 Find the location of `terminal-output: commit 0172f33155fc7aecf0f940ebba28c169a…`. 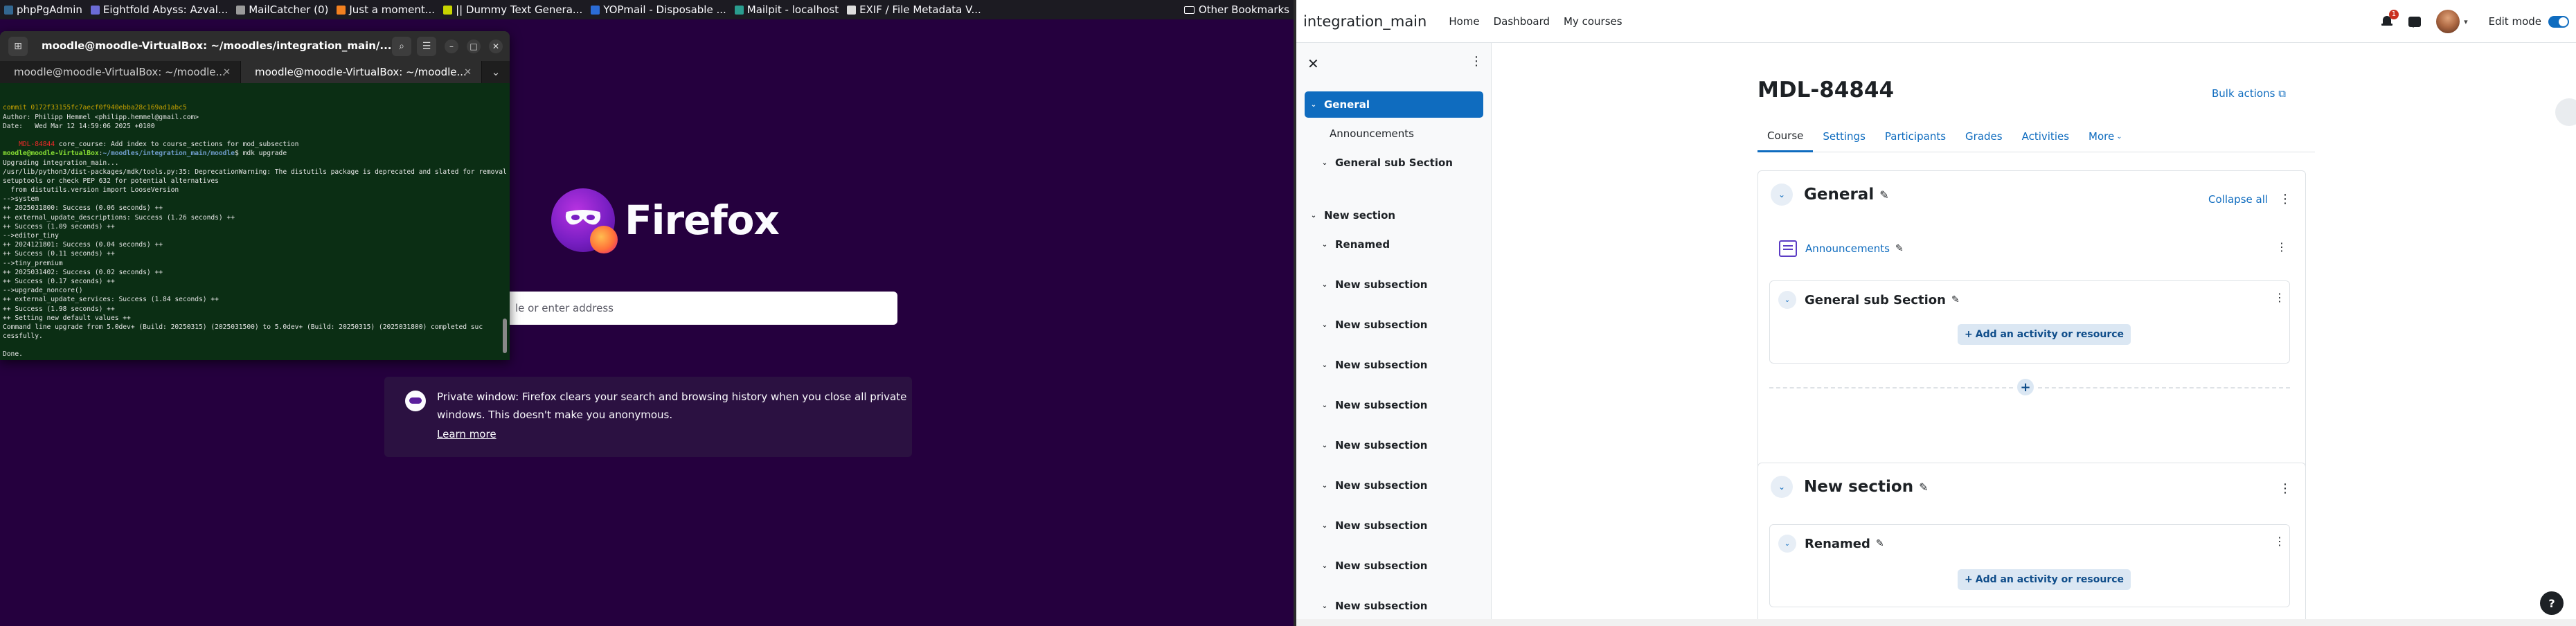

terminal-output: commit 0172f33155fc7aecf0f940ebba28c169a… is located at coordinates (255, 222).